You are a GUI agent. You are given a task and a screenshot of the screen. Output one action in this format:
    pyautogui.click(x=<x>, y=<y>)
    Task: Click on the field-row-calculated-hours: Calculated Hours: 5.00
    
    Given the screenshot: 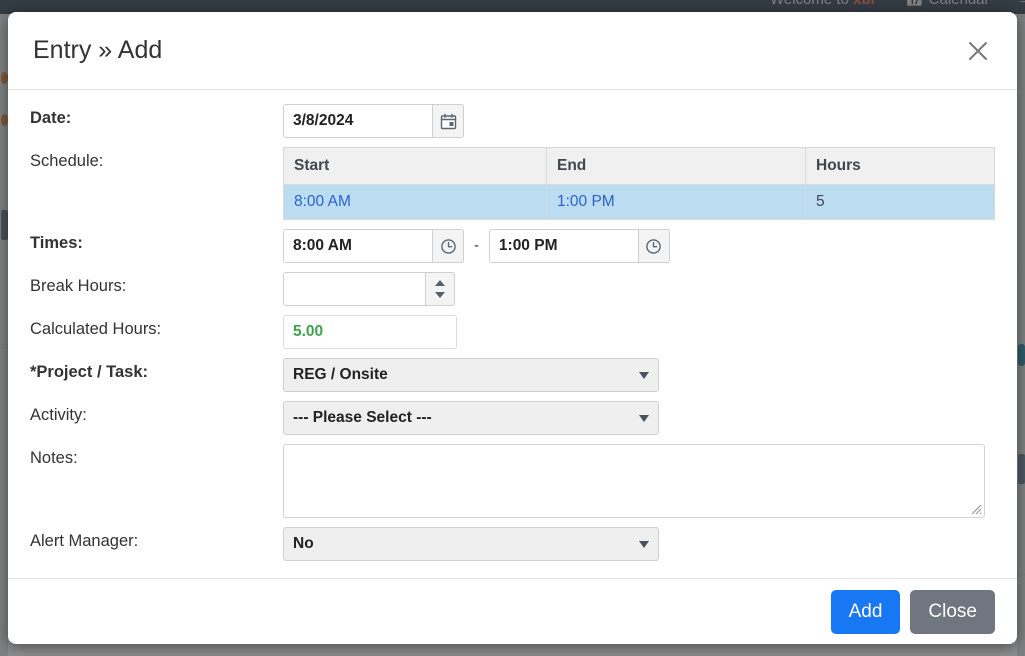 What is the action you would take?
    pyautogui.click(x=512, y=332)
    